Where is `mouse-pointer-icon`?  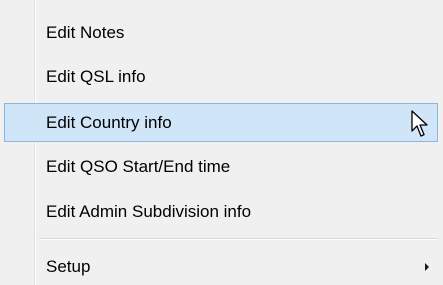 mouse-pointer-icon is located at coordinates (419, 123).